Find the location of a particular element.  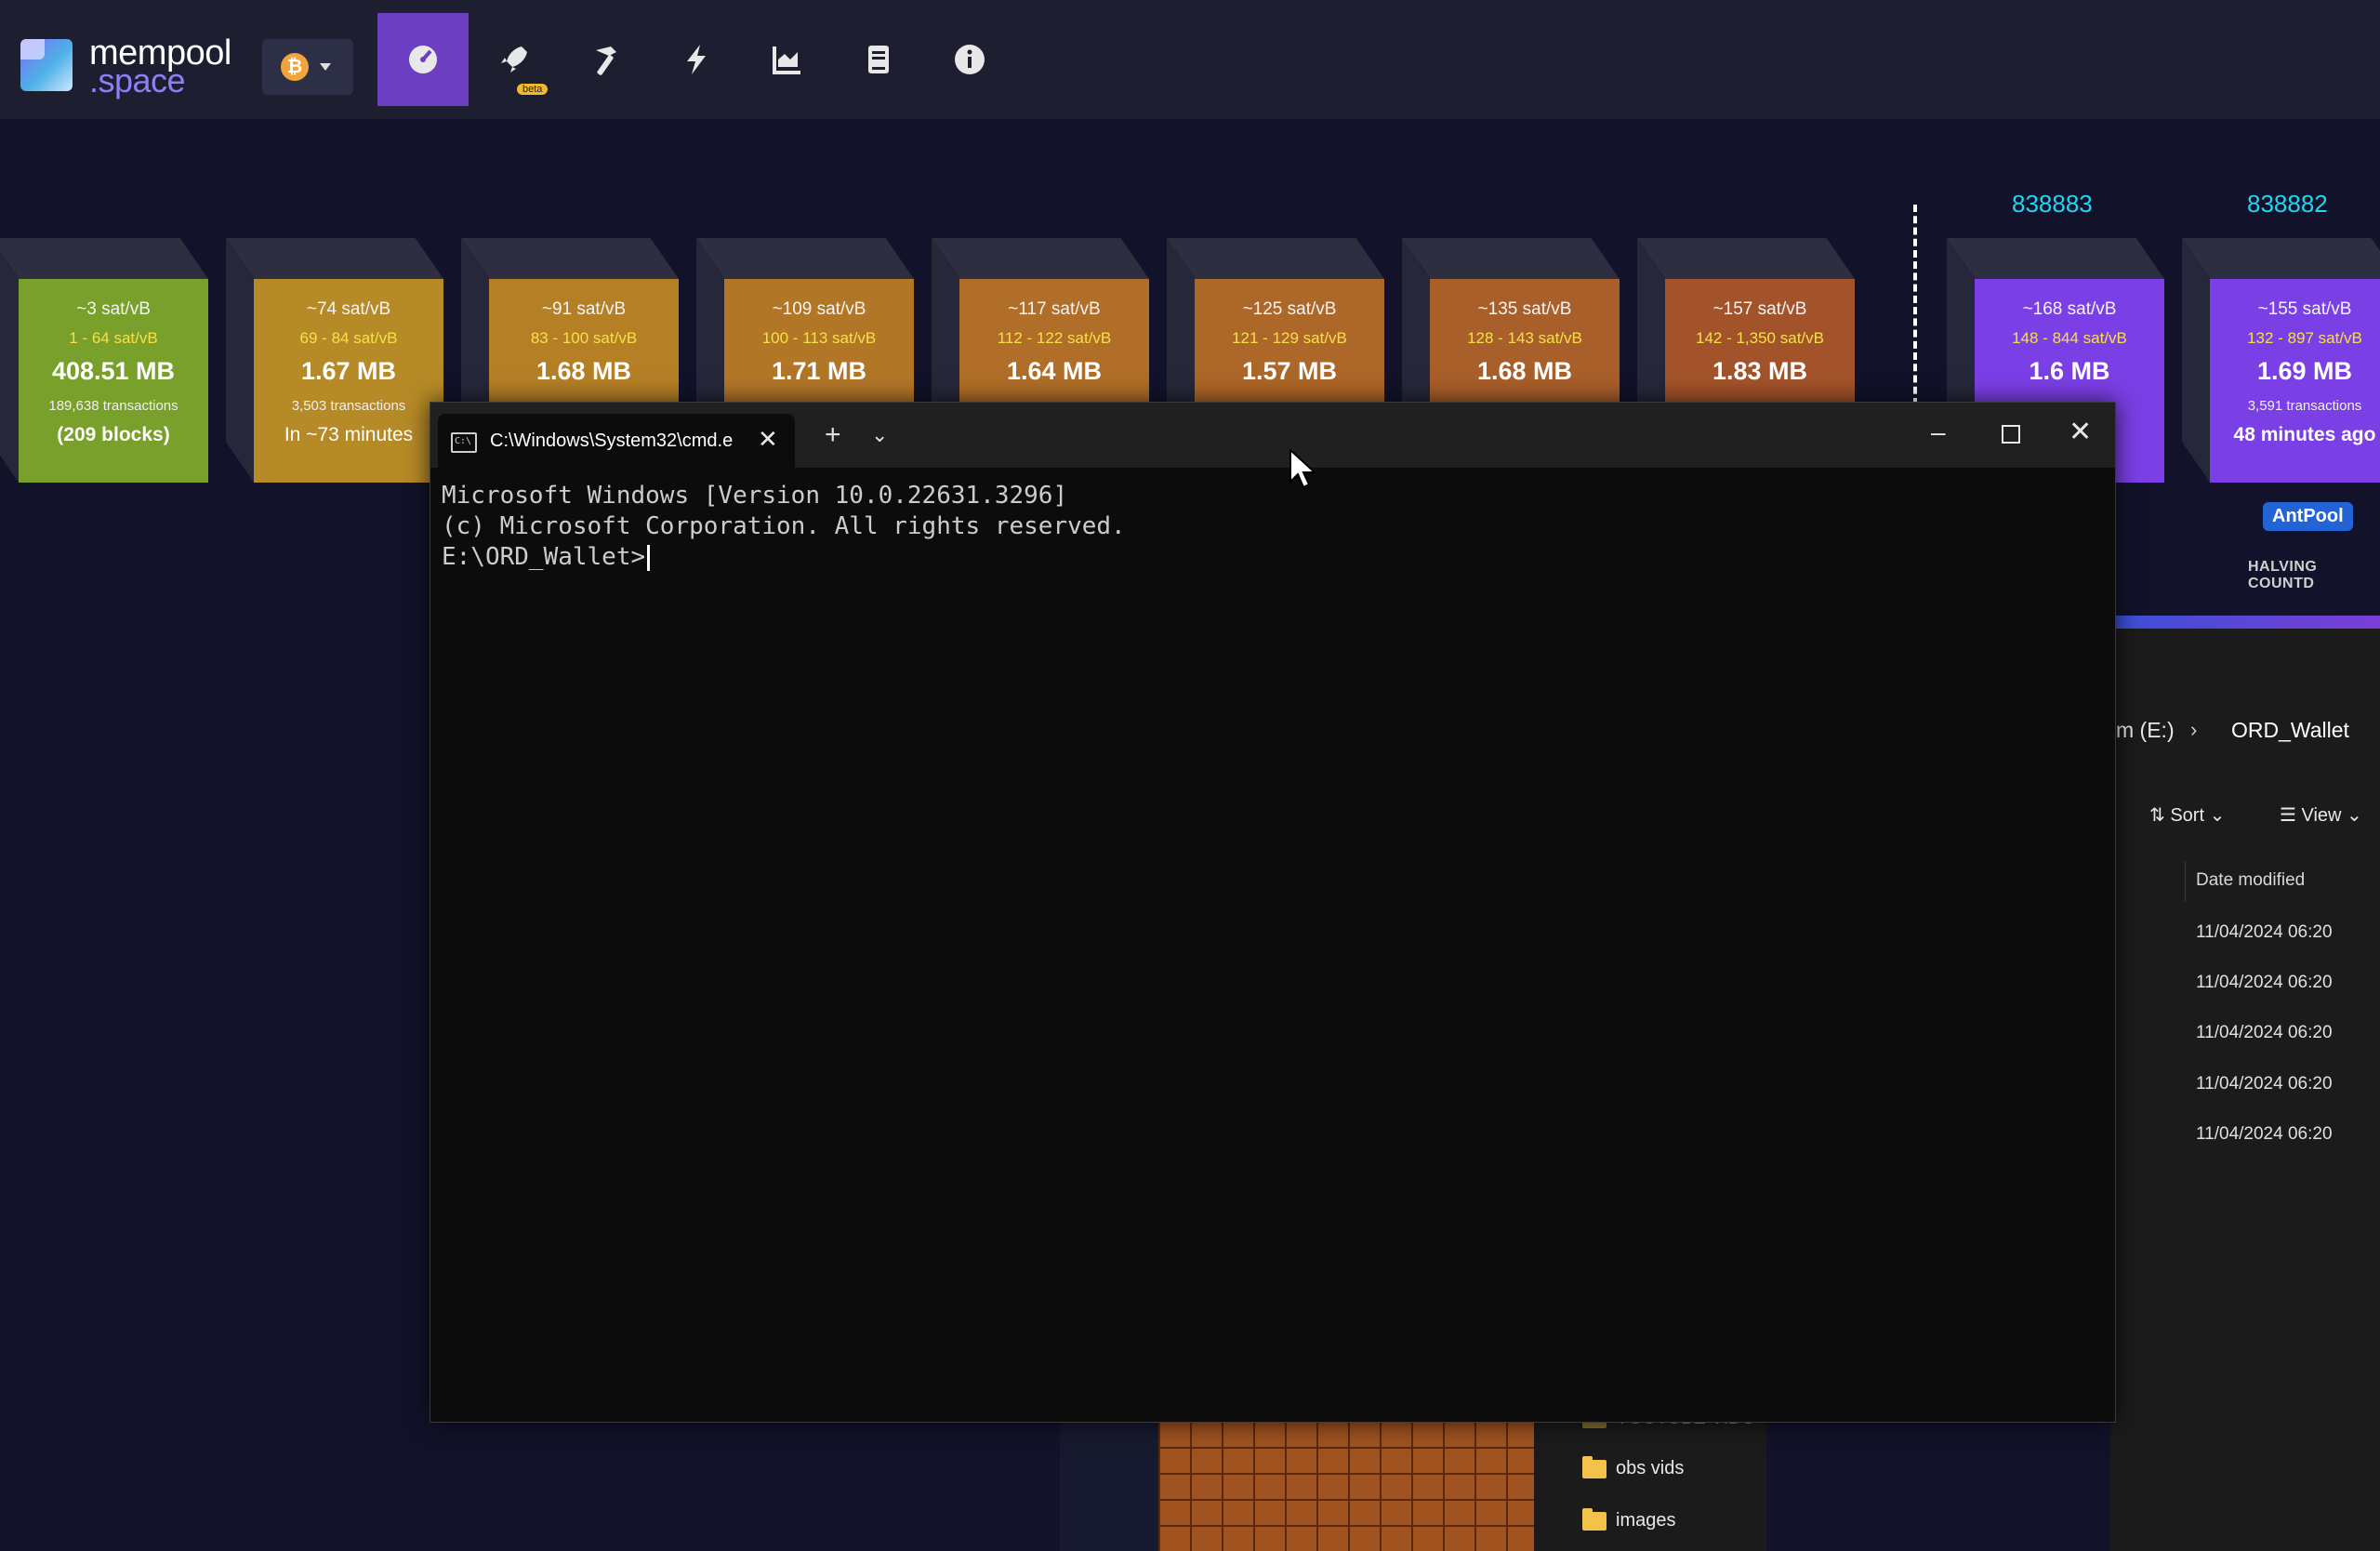

network-selector: ₿ is located at coordinates (307, 67).